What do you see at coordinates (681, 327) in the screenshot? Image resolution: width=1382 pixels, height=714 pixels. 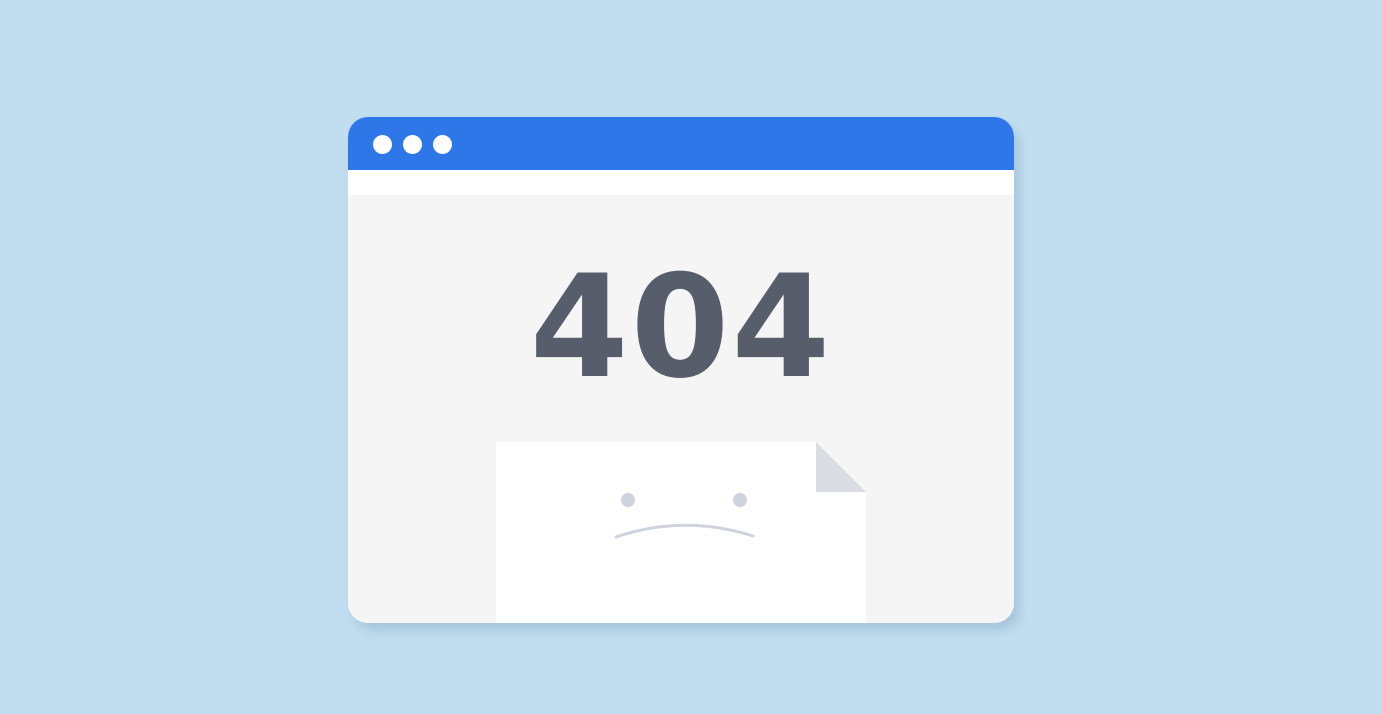 I see `error-code-heading: 404` at bounding box center [681, 327].